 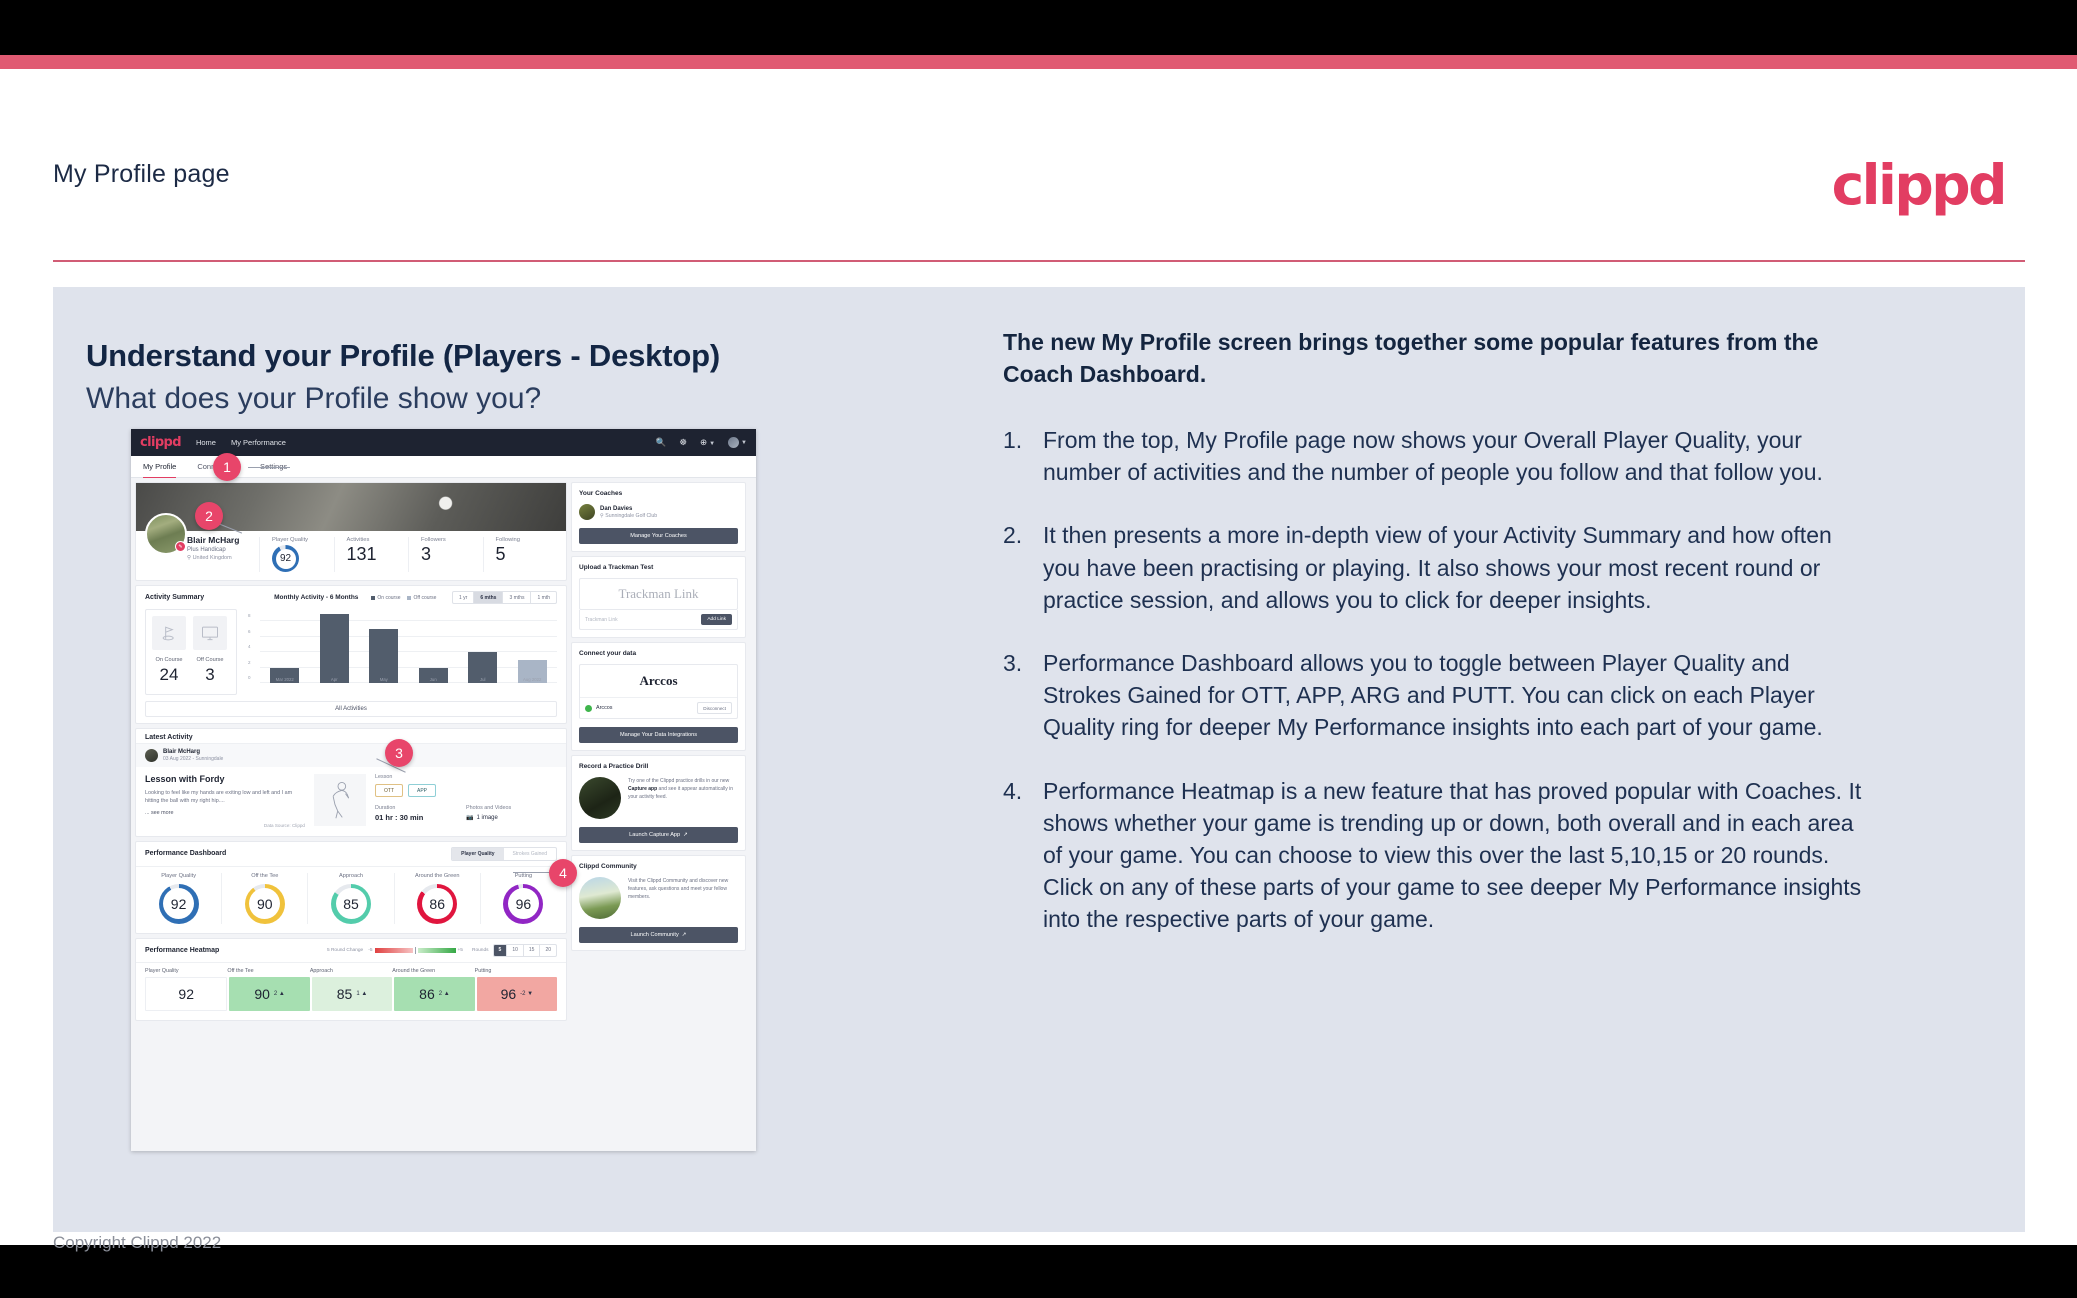 I want to click on ring-value: 92, so click(x=179, y=904).